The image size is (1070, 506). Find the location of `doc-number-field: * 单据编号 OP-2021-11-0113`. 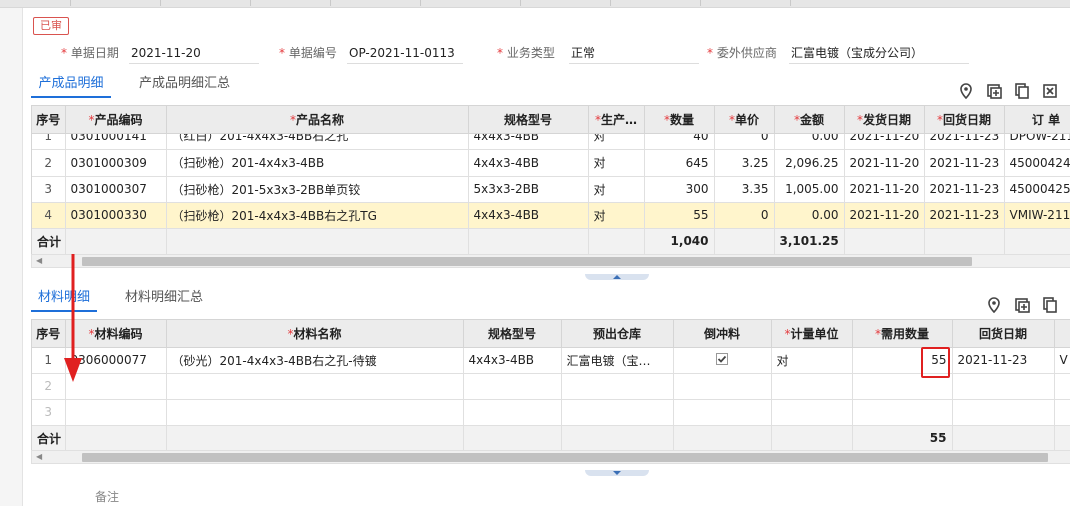

doc-number-field: * 单据编号 OP-2021-11-0113 is located at coordinates (371, 54).